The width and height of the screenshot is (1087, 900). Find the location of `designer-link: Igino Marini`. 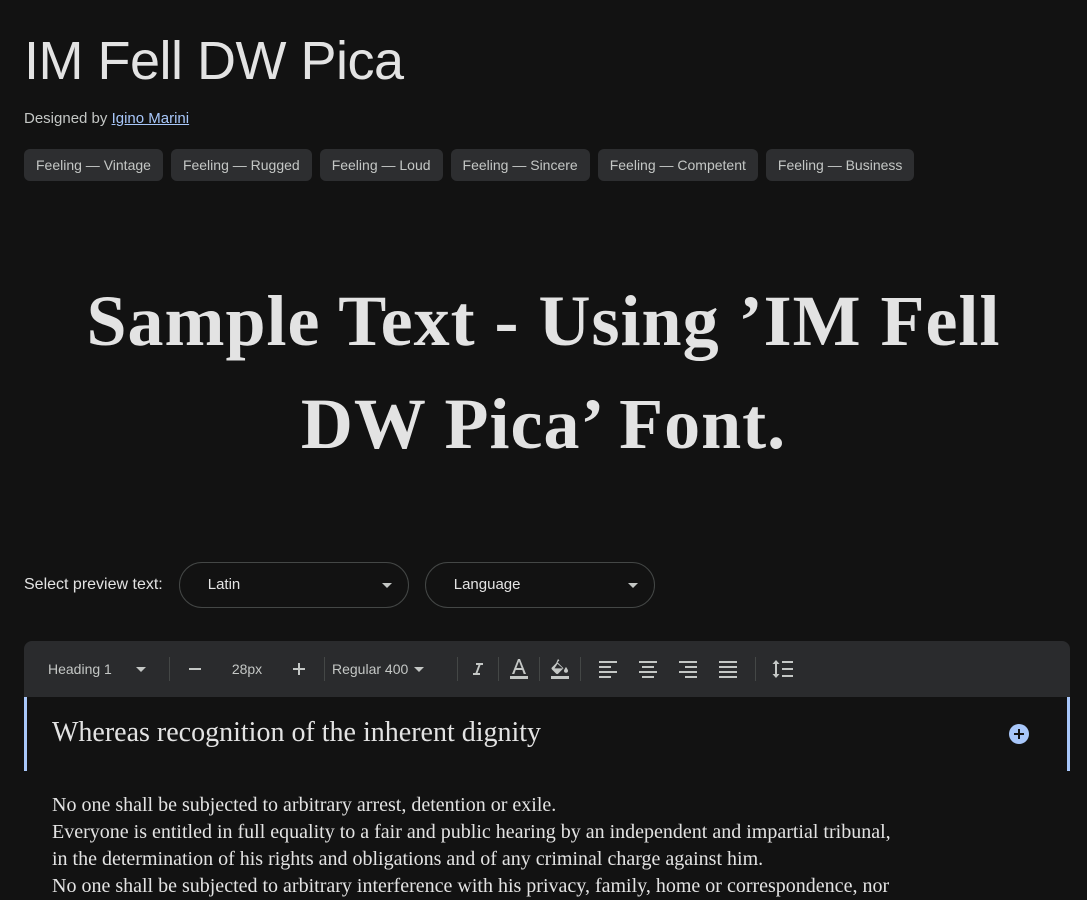

designer-link: Igino Marini is located at coordinates (151, 118).